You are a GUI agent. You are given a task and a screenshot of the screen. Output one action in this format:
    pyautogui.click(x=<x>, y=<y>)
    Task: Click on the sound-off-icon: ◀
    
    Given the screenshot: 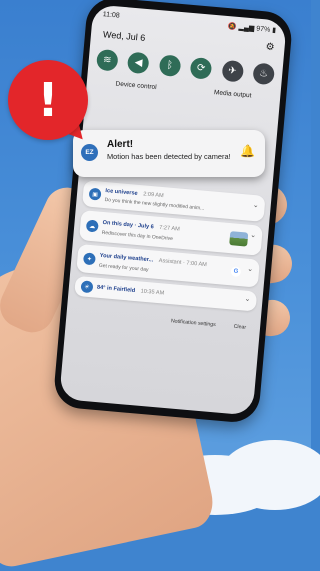 What is the action you would take?
    pyautogui.click(x=138, y=63)
    